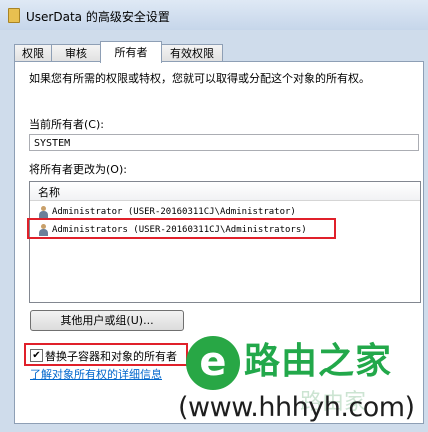 This screenshot has height=432, width=428. Describe the element at coordinates (192, 53) in the screenshot. I see `tab-effective-permissions: 有效权限` at that location.